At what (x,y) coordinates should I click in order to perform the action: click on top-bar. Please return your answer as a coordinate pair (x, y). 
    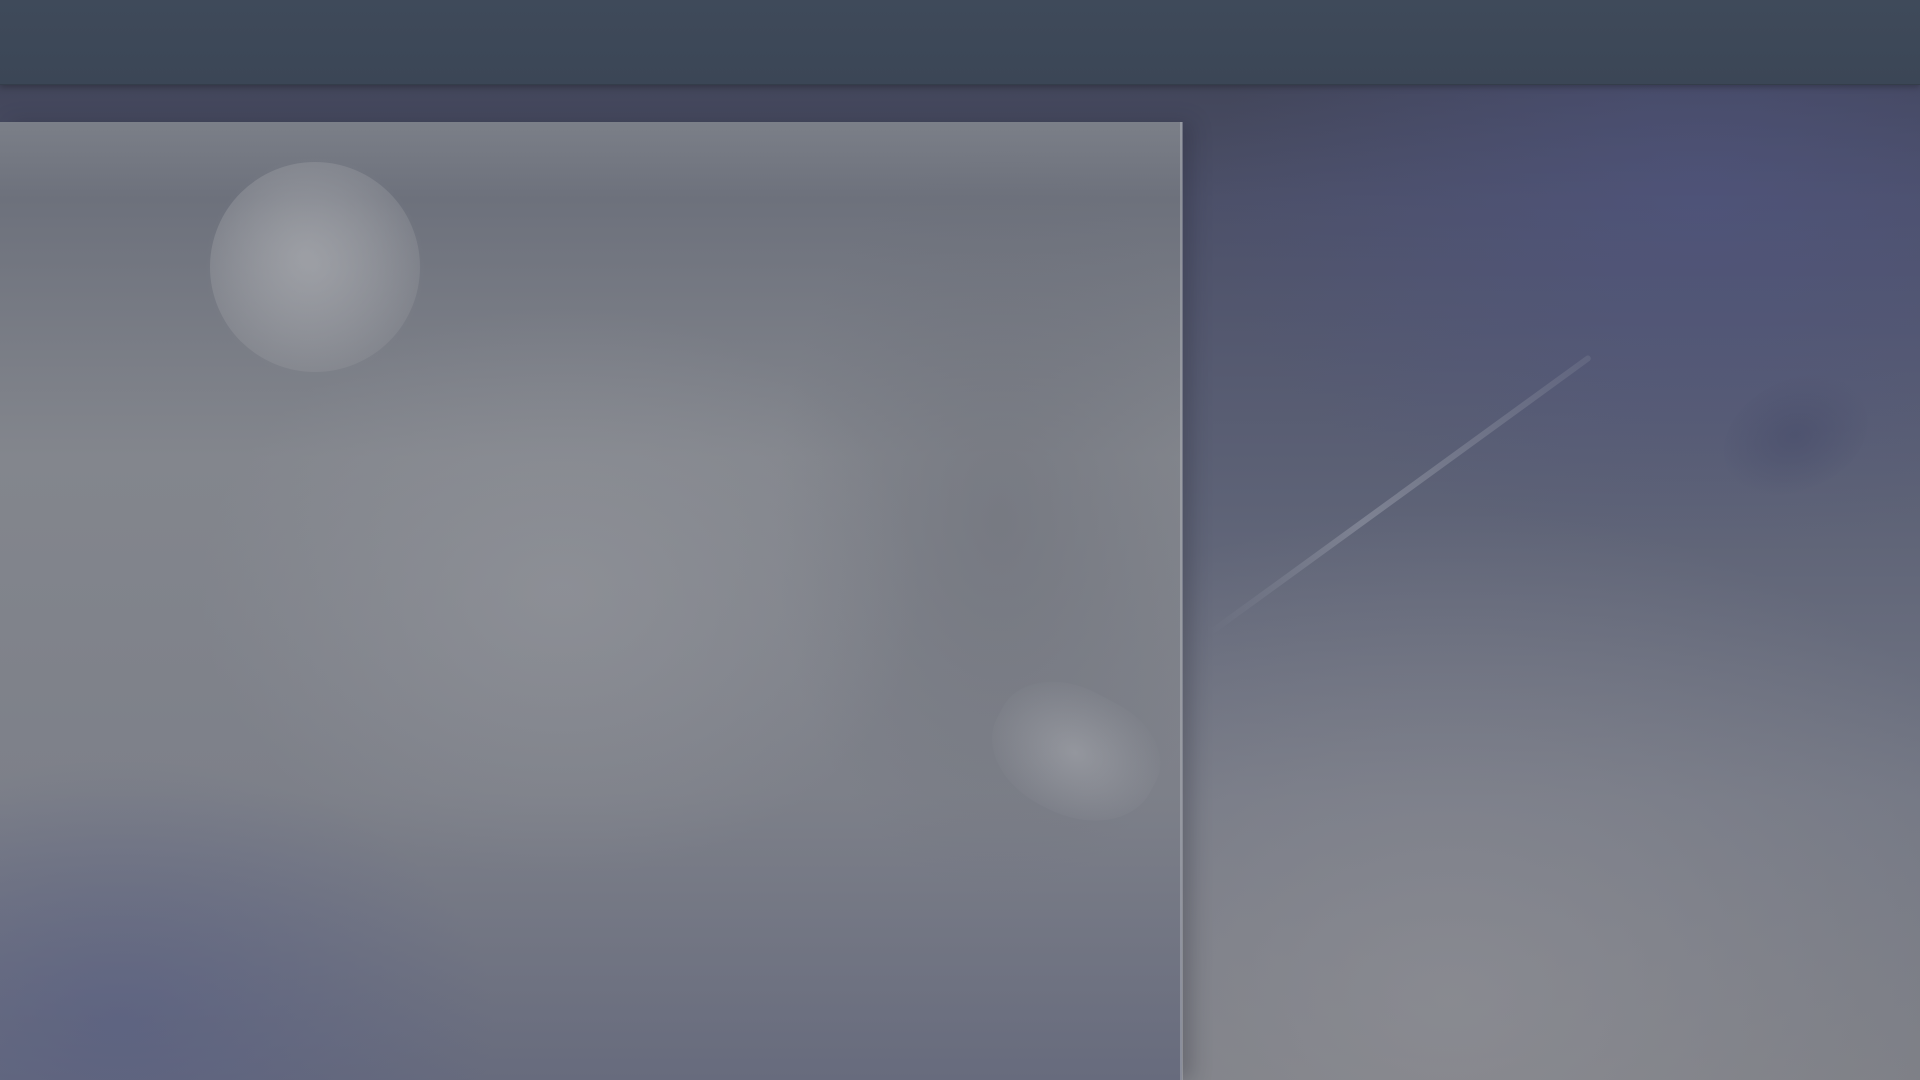
    Looking at the image, I should click on (960, 42).